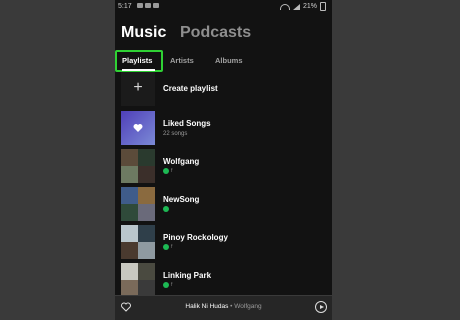  What do you see at coordinates (181, 161) in the screenshot?
I see `playlist-title: Wolfgang` at bounding box center [181, 161].